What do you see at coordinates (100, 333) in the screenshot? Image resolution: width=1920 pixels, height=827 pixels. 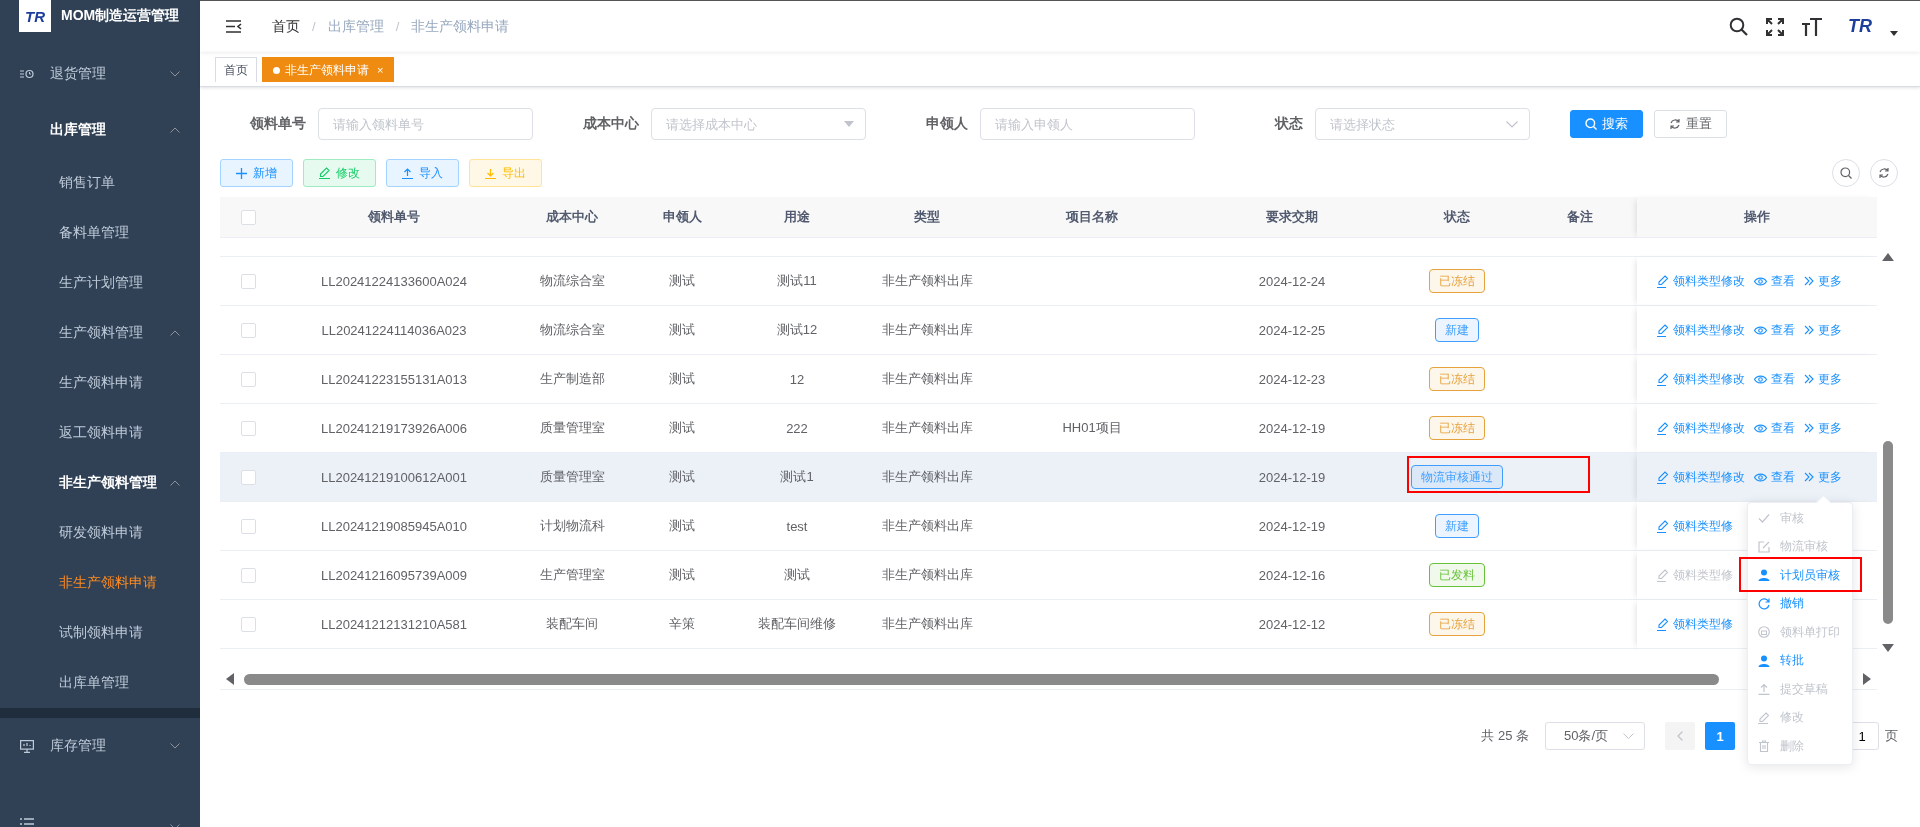 I see `menu-item: 生产领料管理` at bounding box center [100, 333].